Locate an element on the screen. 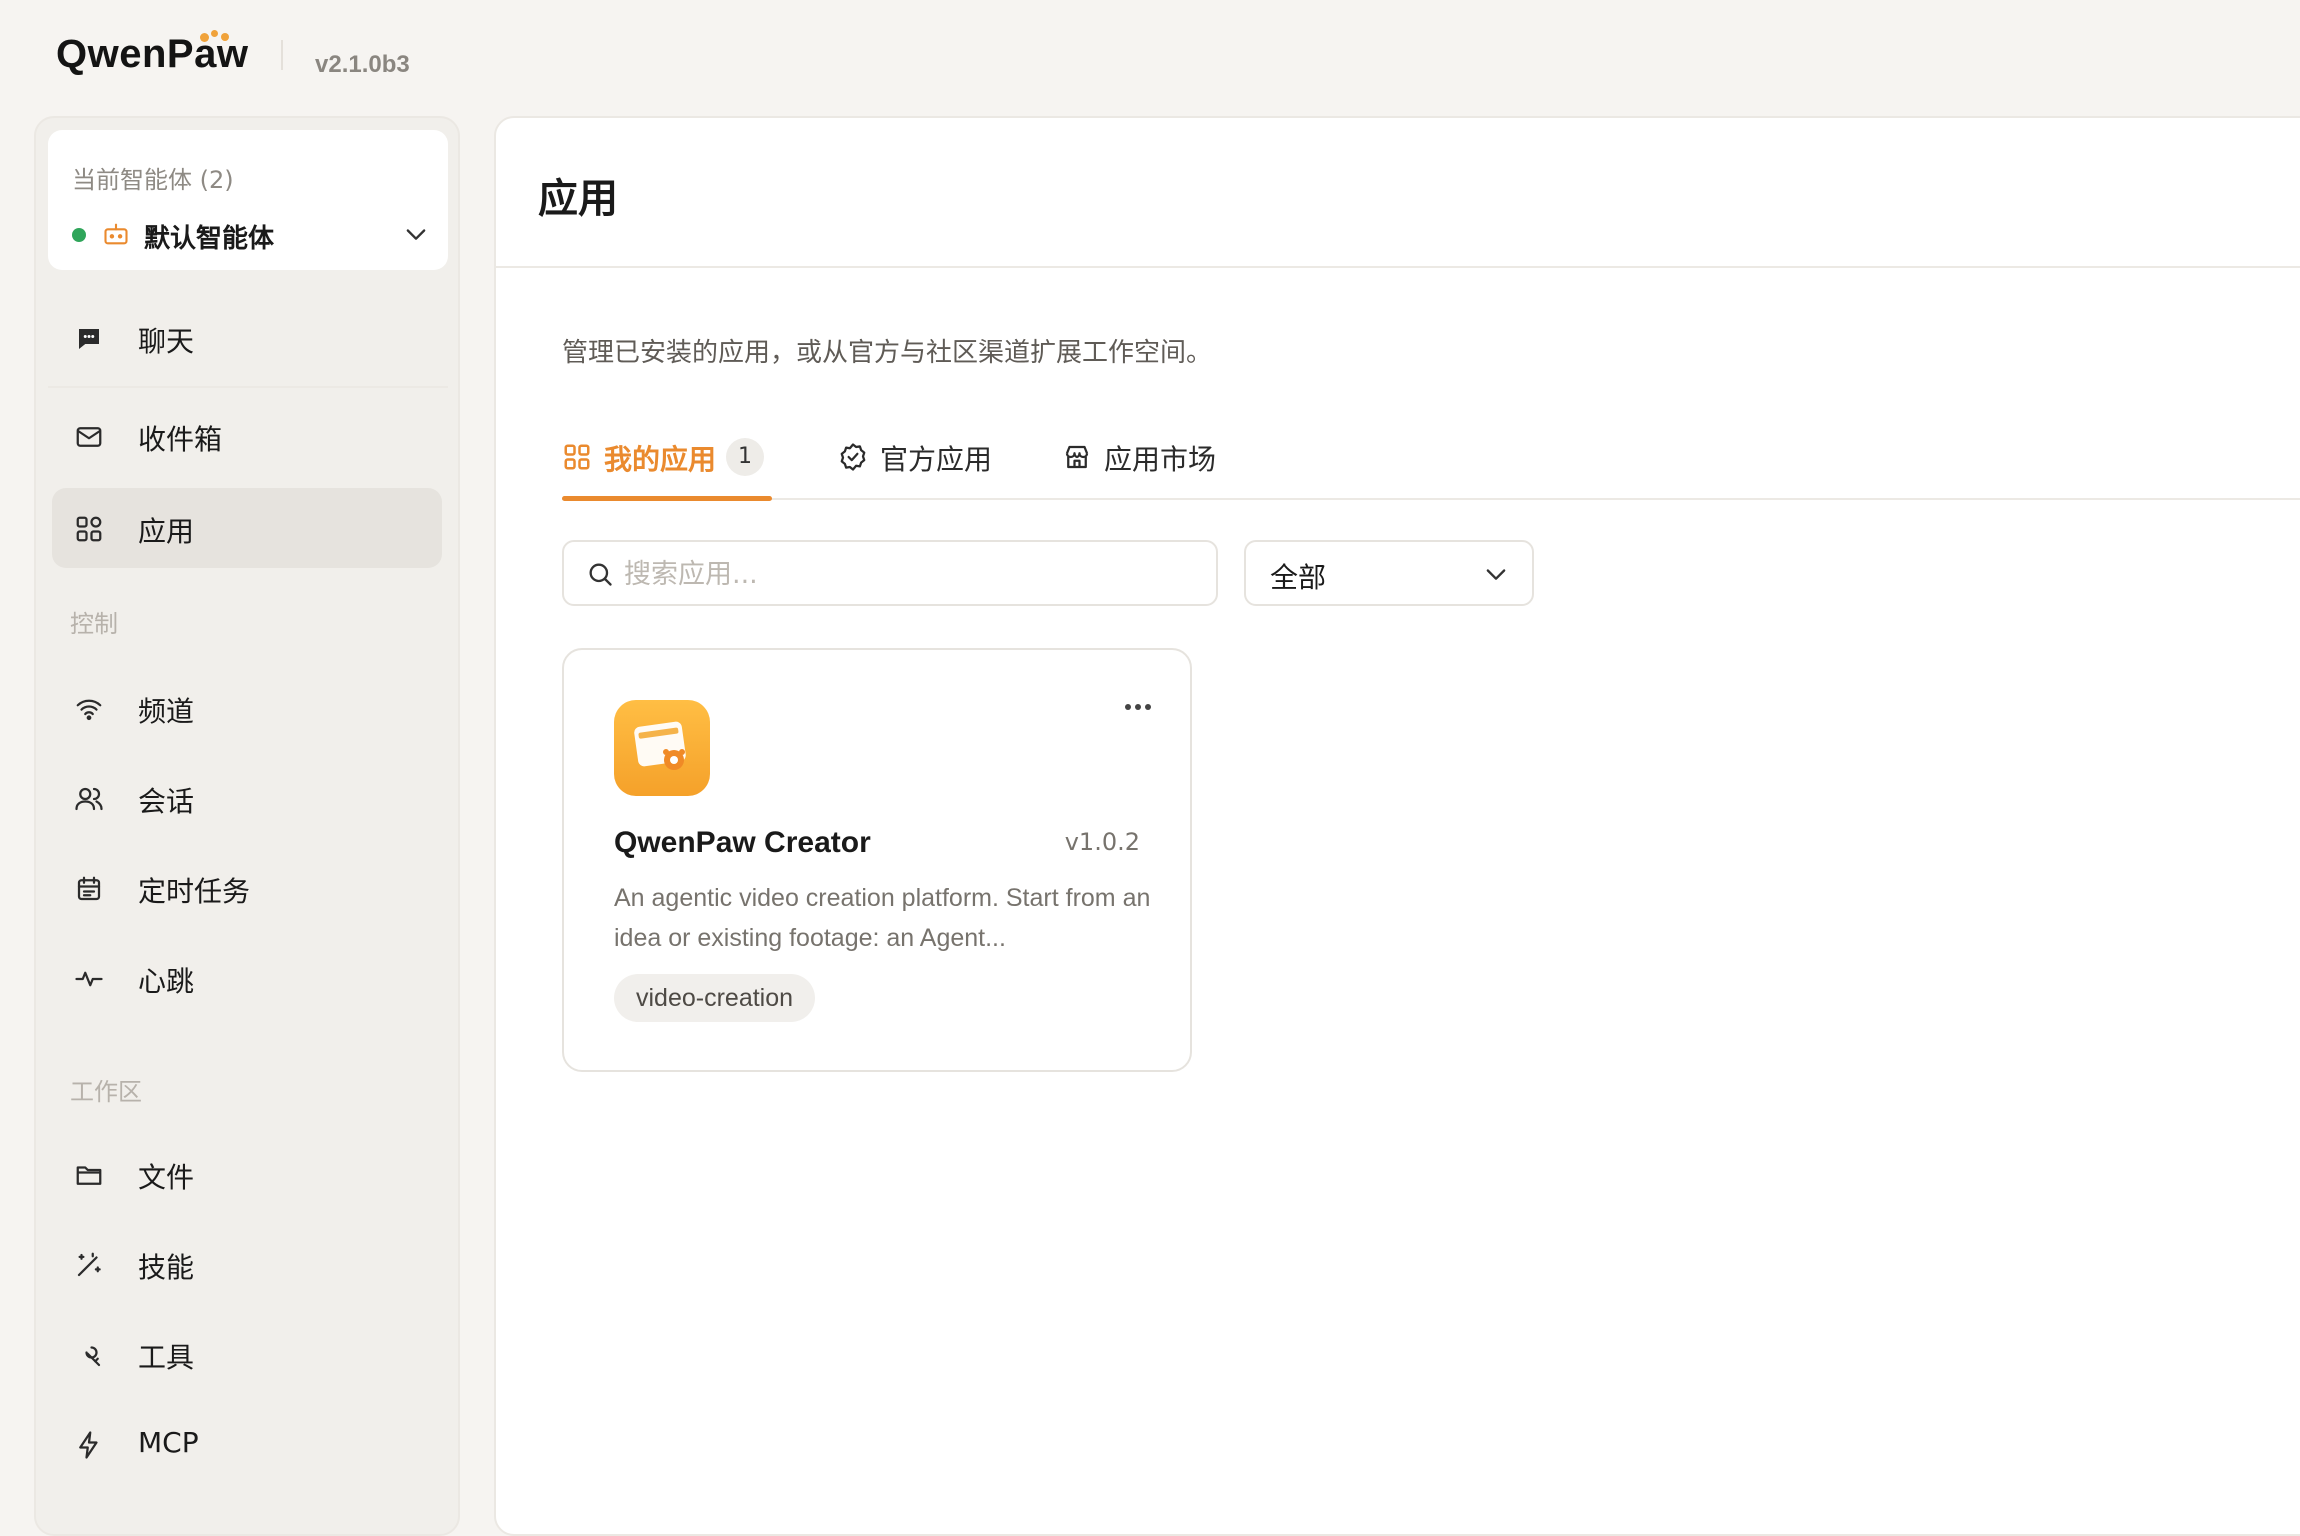 The width and height of the screenshot is (2300, 1536). sidebar-item-heartbeat: 心跳 is located at coordinates (247, 978).